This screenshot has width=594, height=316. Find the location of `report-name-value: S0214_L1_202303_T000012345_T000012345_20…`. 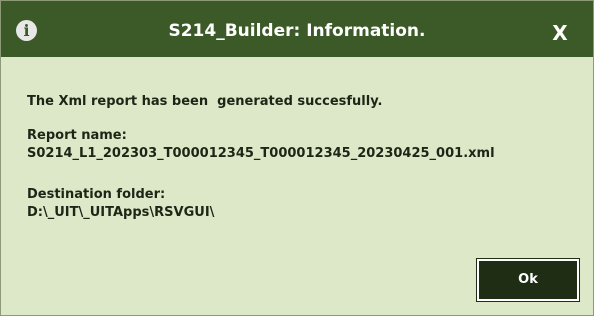

report-name-value: S0214_L1_202303_T000012345_T000012345_20… is located at coordinates (261, 153).